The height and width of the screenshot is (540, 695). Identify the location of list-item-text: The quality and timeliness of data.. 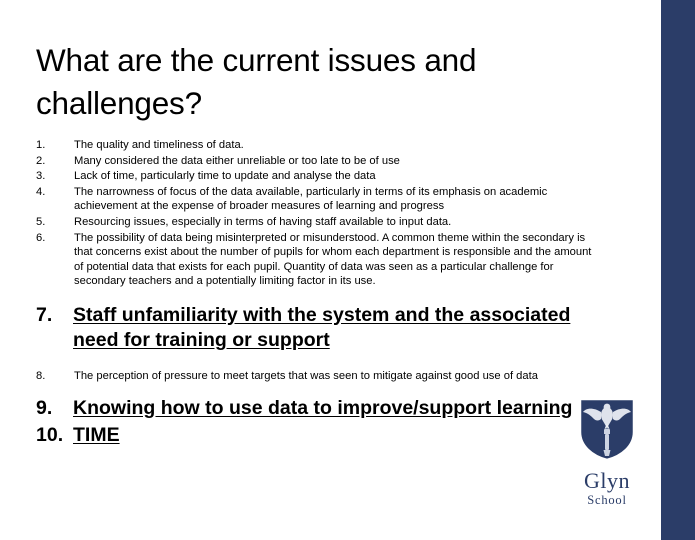
(159, 145).